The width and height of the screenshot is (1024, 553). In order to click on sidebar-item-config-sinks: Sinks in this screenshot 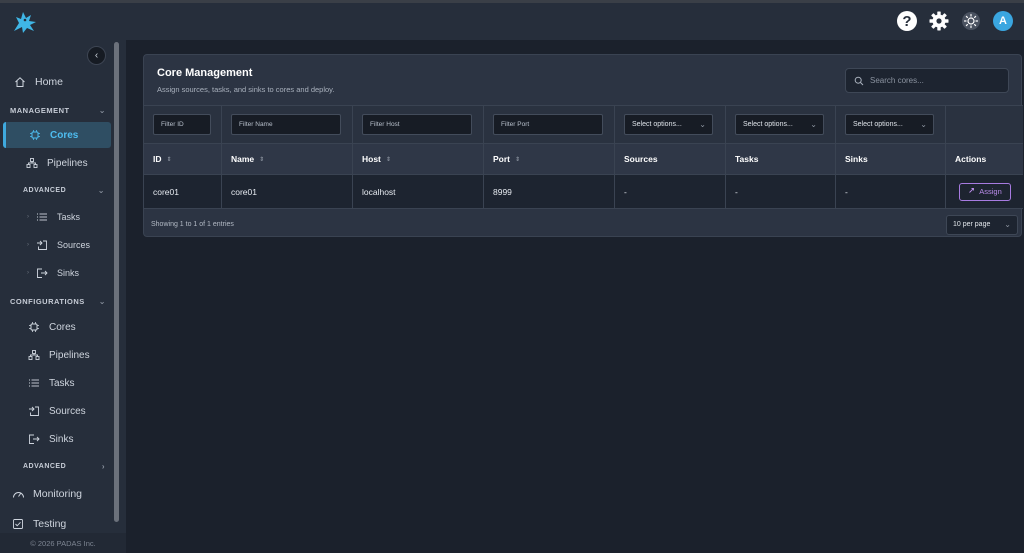, I will do `click(50, 439)`.